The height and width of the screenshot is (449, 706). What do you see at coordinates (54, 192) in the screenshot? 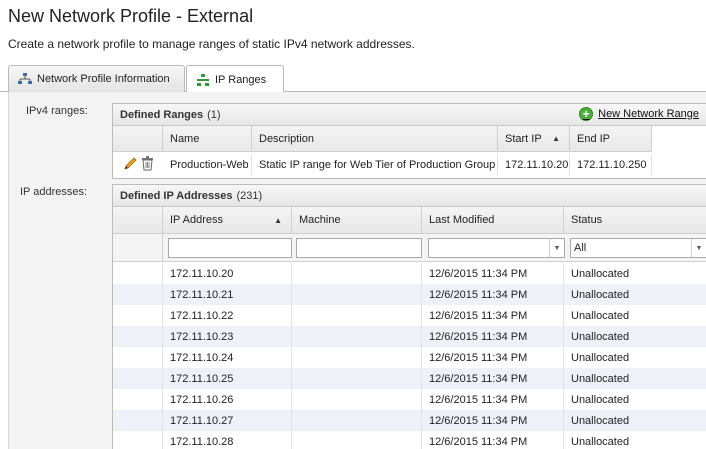
I see `ip-addresses-label: IP addresses:` at bounding box center [54, 192].